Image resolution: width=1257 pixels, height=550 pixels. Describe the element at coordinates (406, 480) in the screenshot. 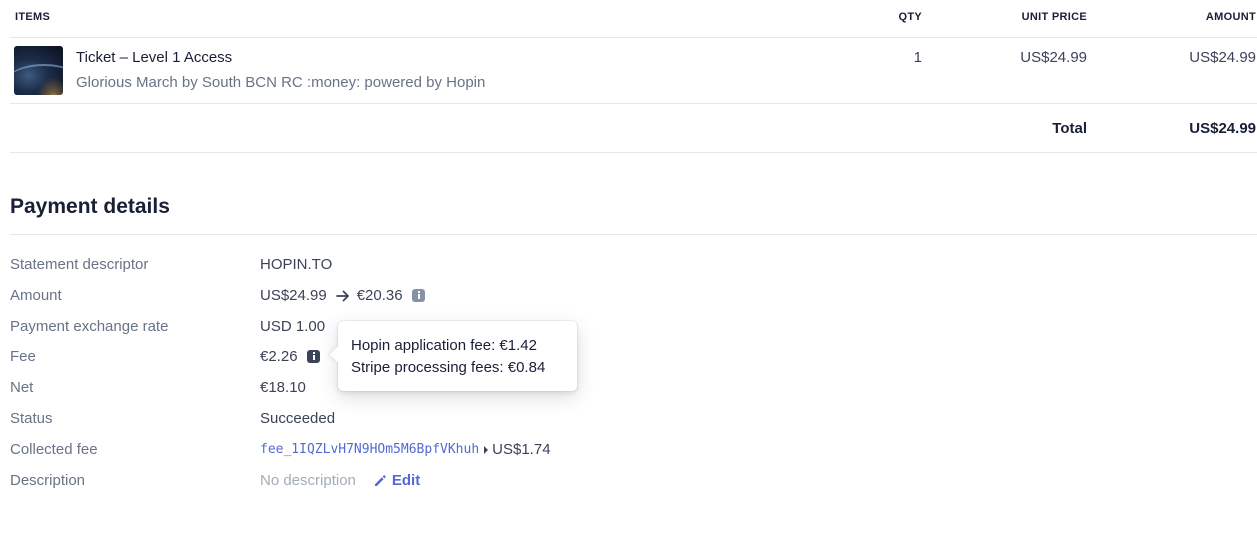

I see `edit-label: Edit` at that location.